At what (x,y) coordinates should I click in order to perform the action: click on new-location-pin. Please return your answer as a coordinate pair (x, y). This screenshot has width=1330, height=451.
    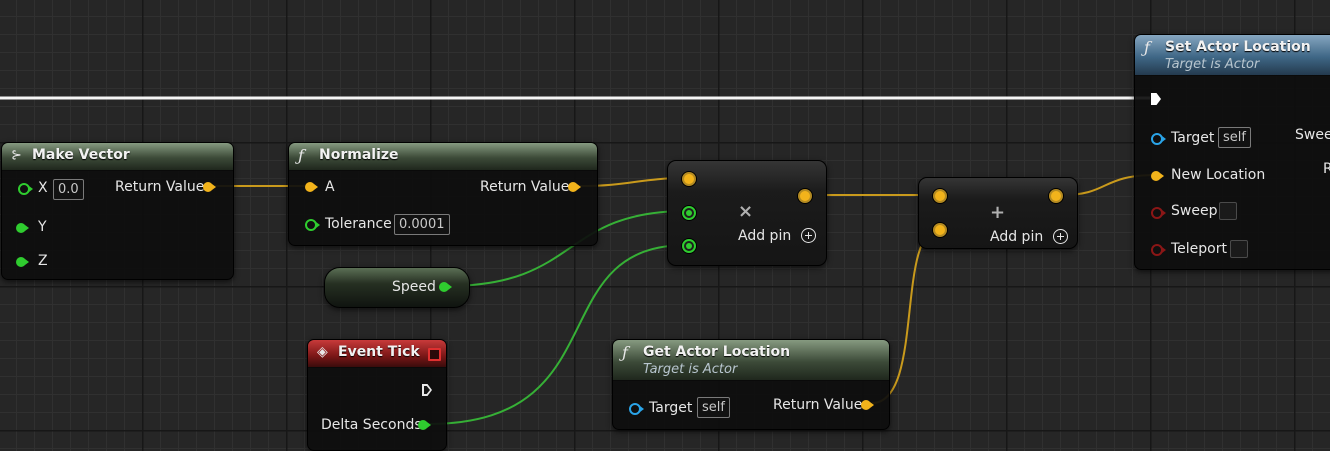
    Looking at the image, I should click on (1157, 176).